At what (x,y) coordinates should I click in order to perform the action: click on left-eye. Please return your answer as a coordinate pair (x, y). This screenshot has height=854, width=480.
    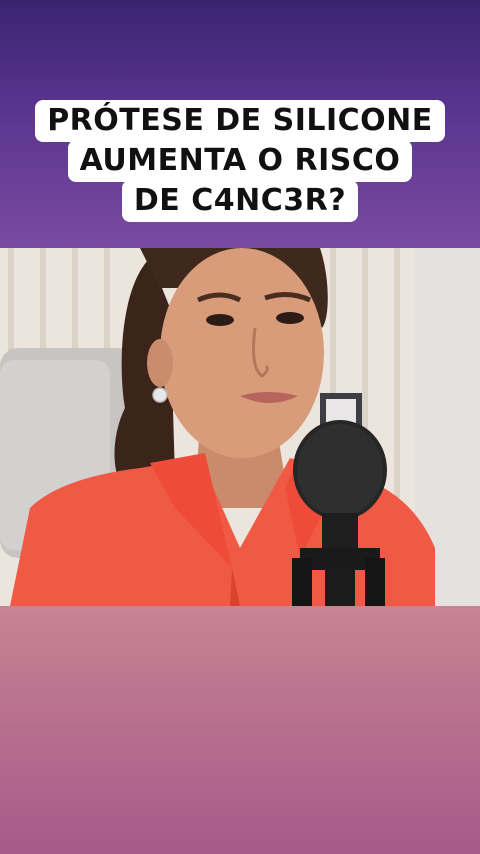
    Looking at the image, I should click on (220, 320).